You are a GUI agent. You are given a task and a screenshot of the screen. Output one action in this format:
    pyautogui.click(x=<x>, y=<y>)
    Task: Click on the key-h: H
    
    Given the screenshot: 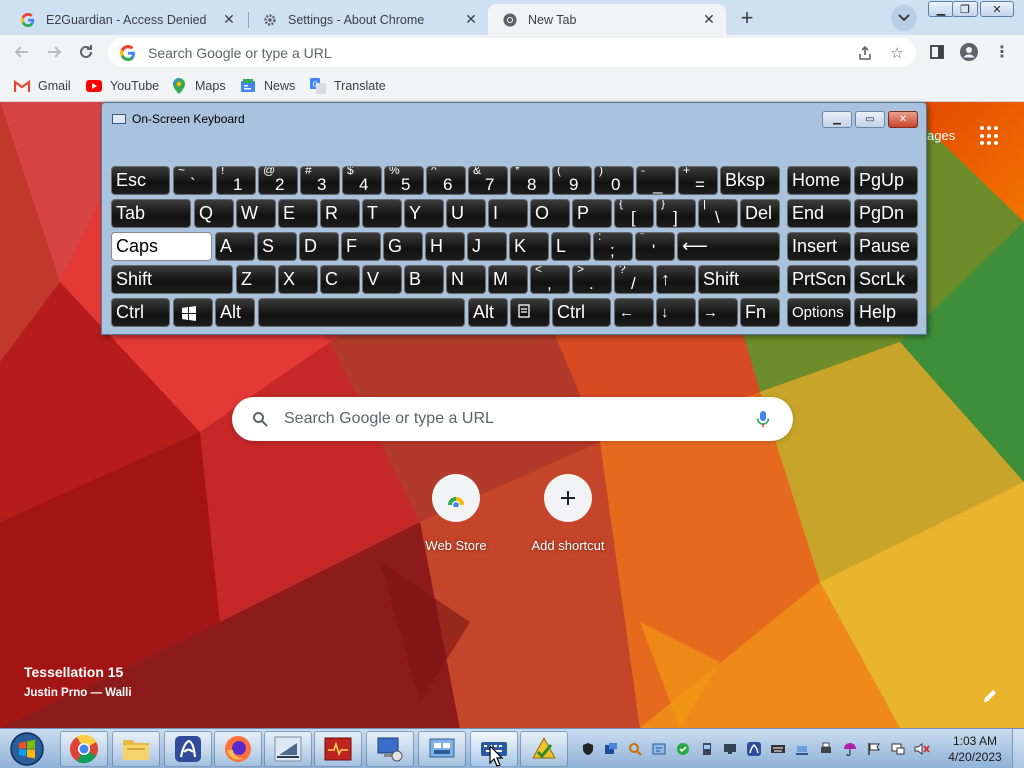 What is the action you would take?
    pyautogui.click(x=445, y=246)
    